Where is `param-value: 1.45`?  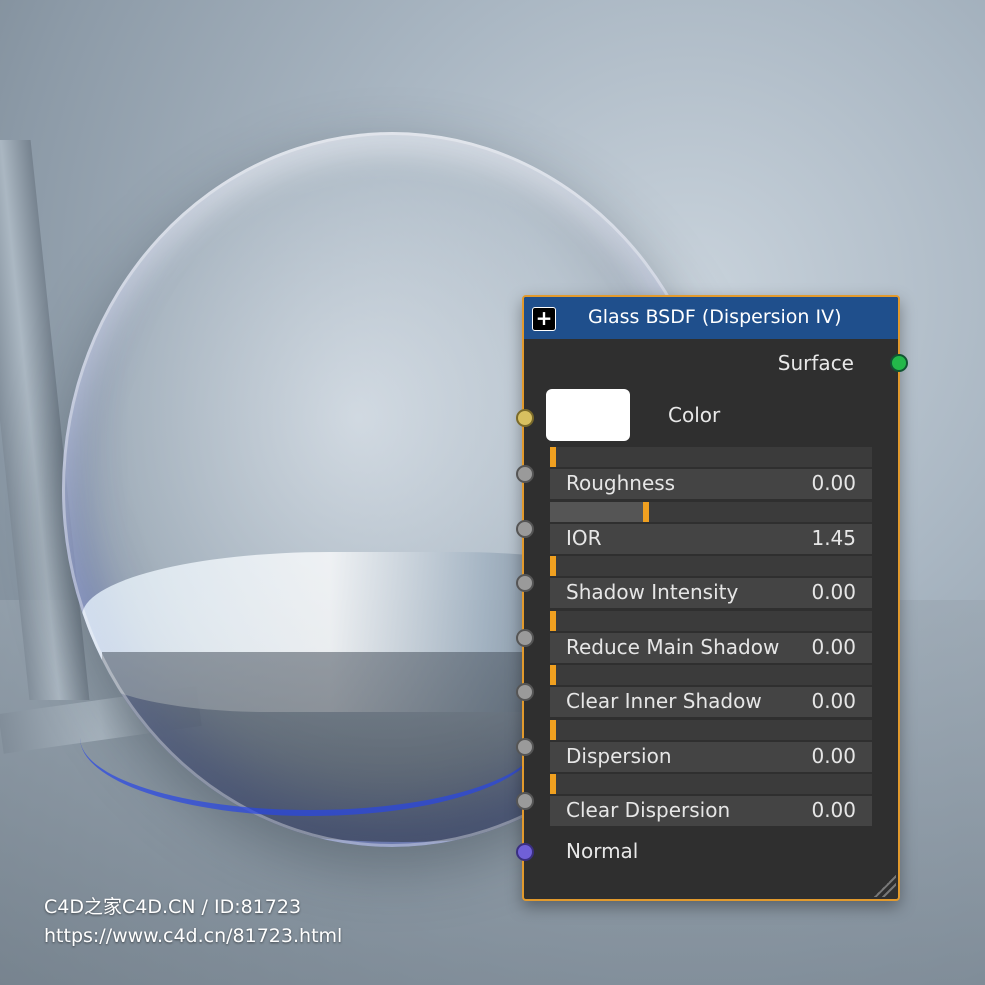 param-value: 1.45 is located at coordinates (833, 538).